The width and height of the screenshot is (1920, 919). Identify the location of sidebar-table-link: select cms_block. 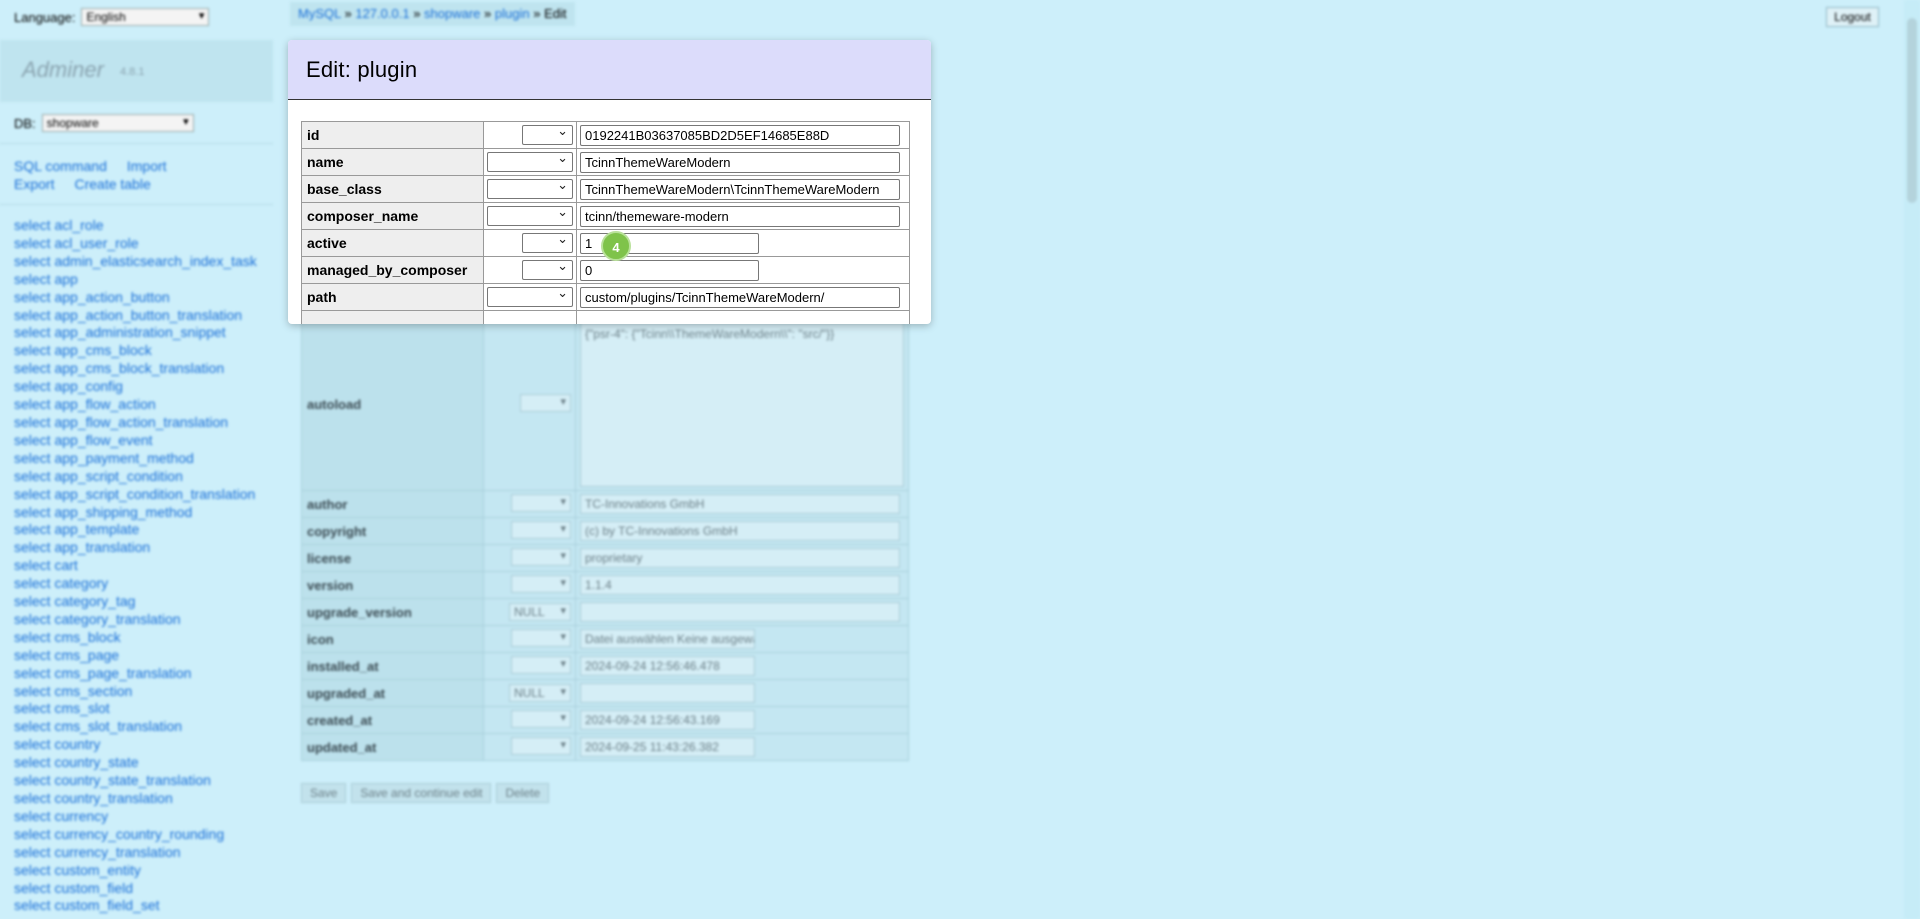
(67, 637).